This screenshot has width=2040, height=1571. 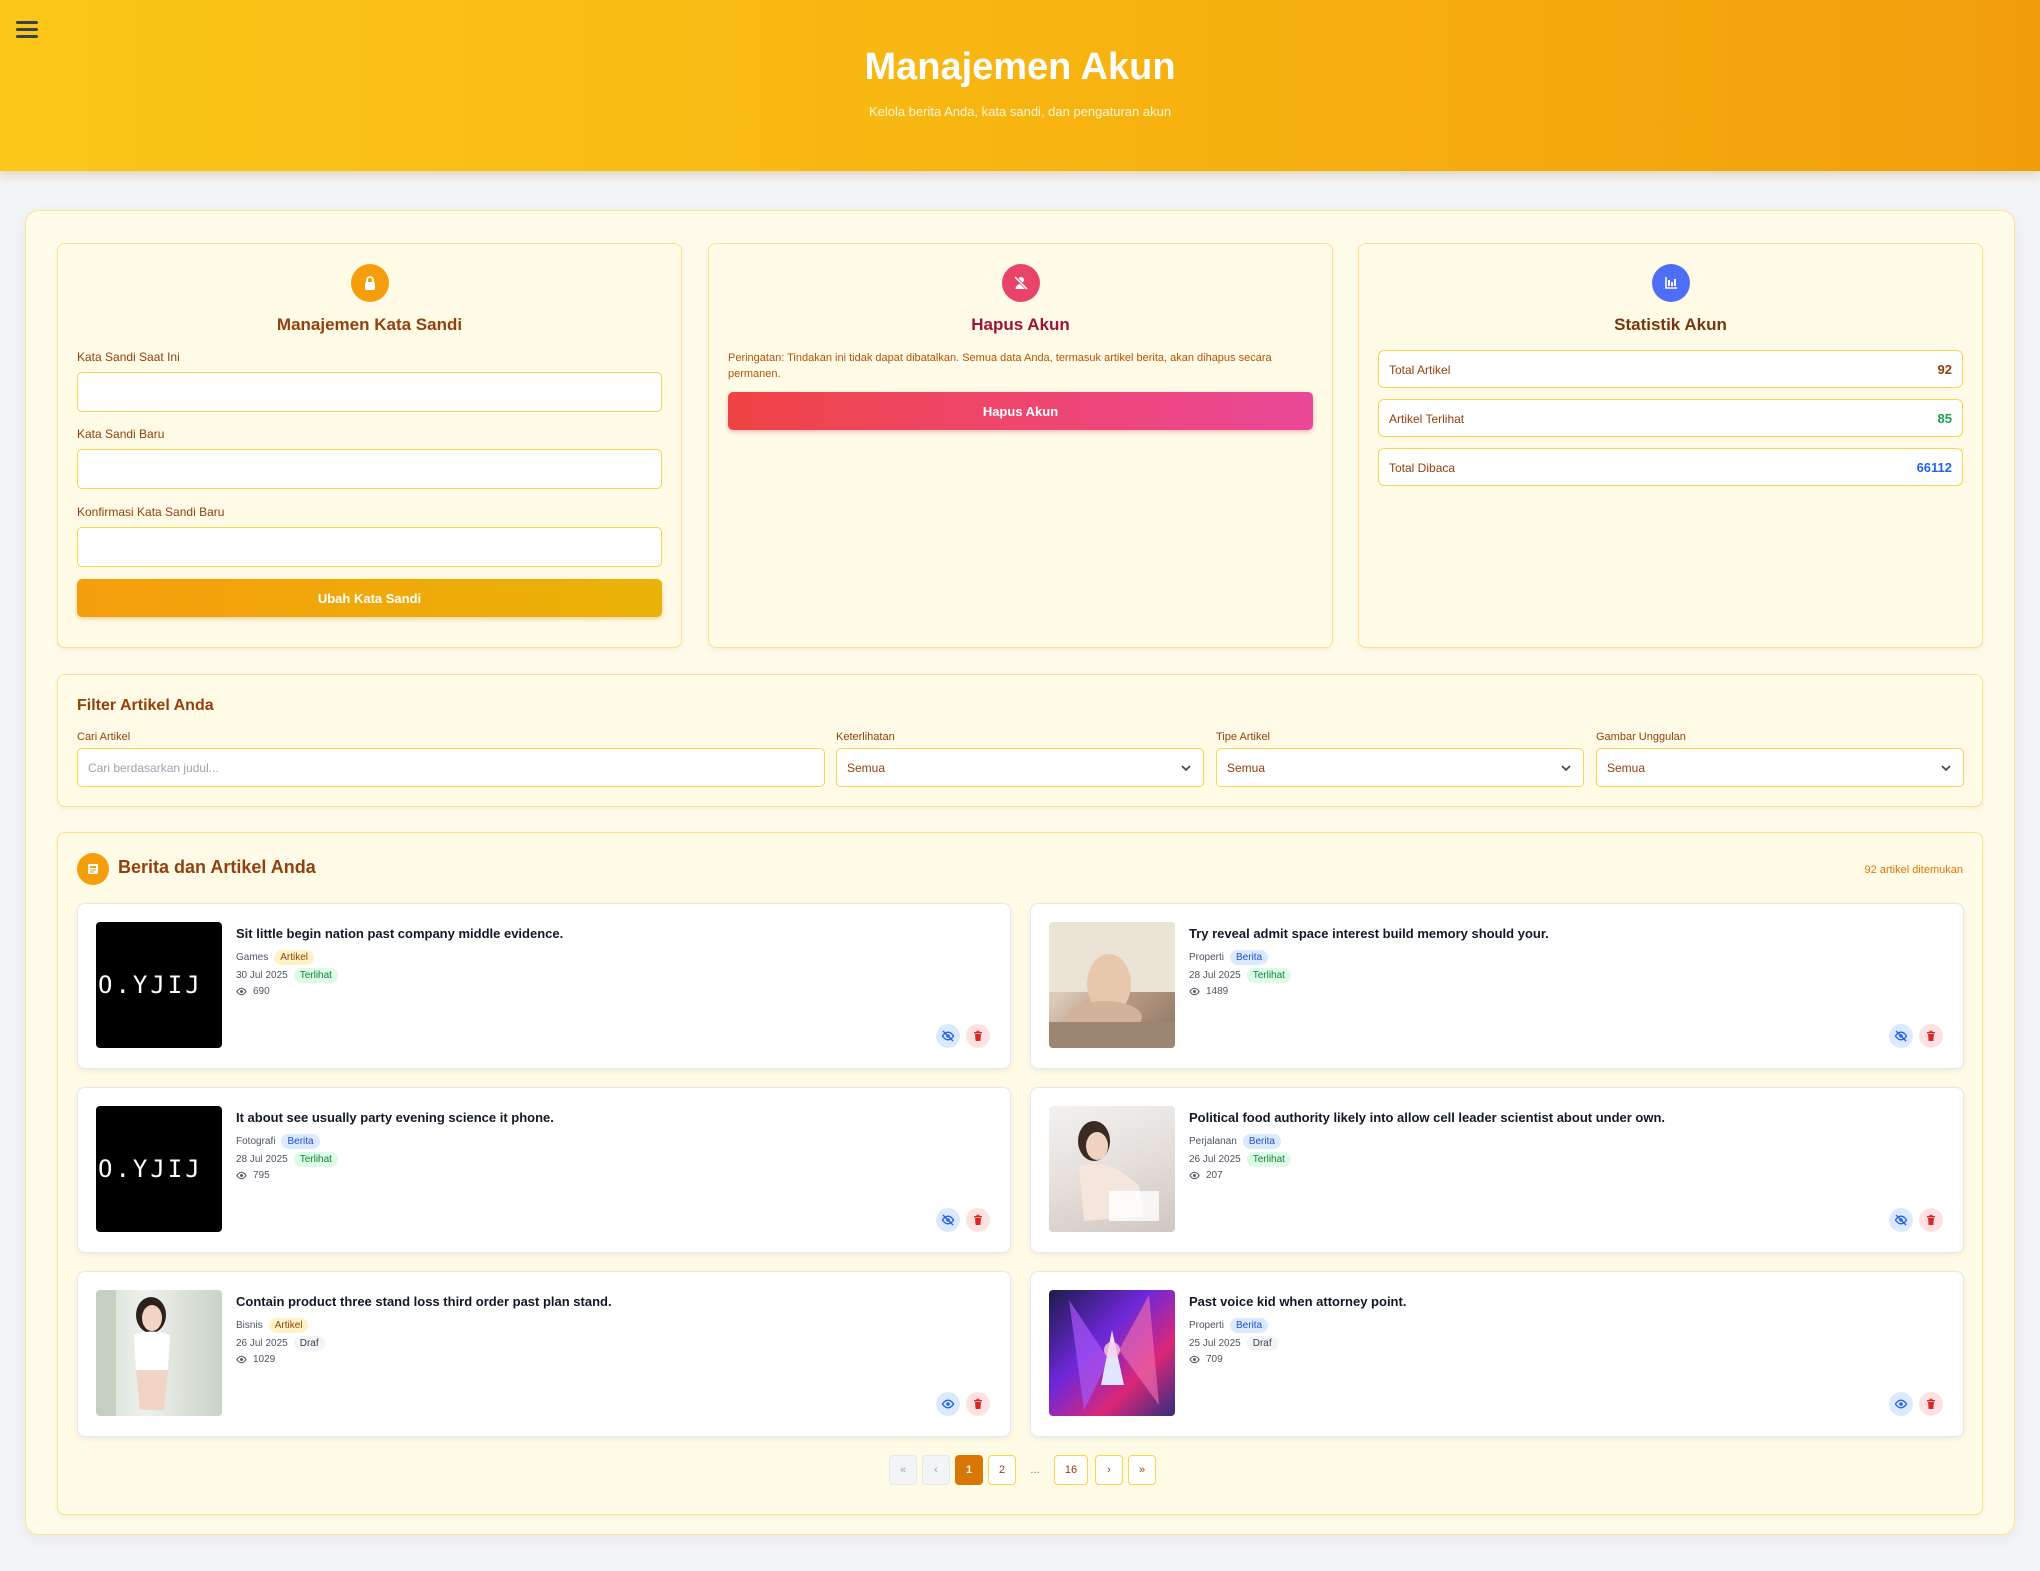 What do you see at coordinates (1020, 411) in the screenshot?
I see `delete-account-button: Hapus Akun` at bounding box center [1020, 411].